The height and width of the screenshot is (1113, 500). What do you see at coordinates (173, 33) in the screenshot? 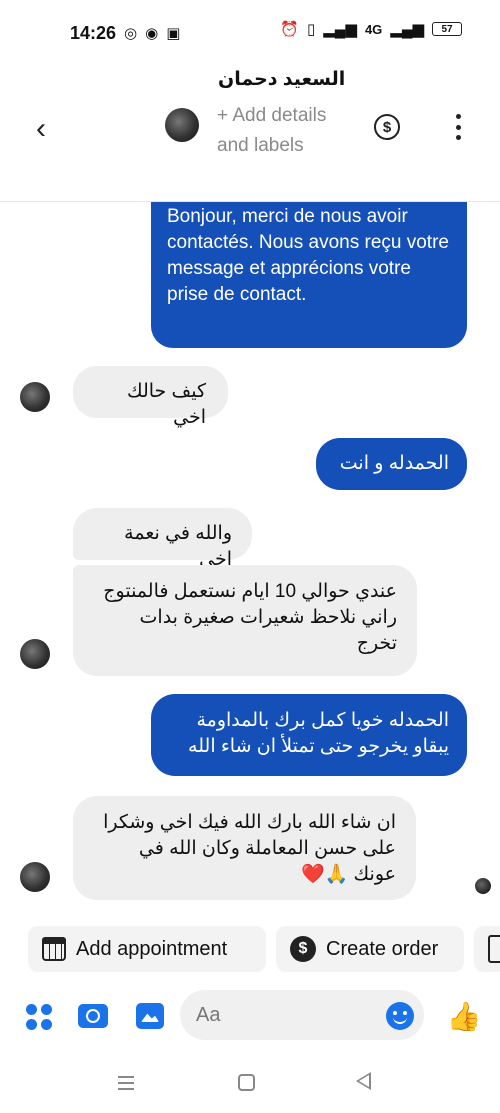
I see `instagram-icon: ▣` at bounding box center [173, 33].